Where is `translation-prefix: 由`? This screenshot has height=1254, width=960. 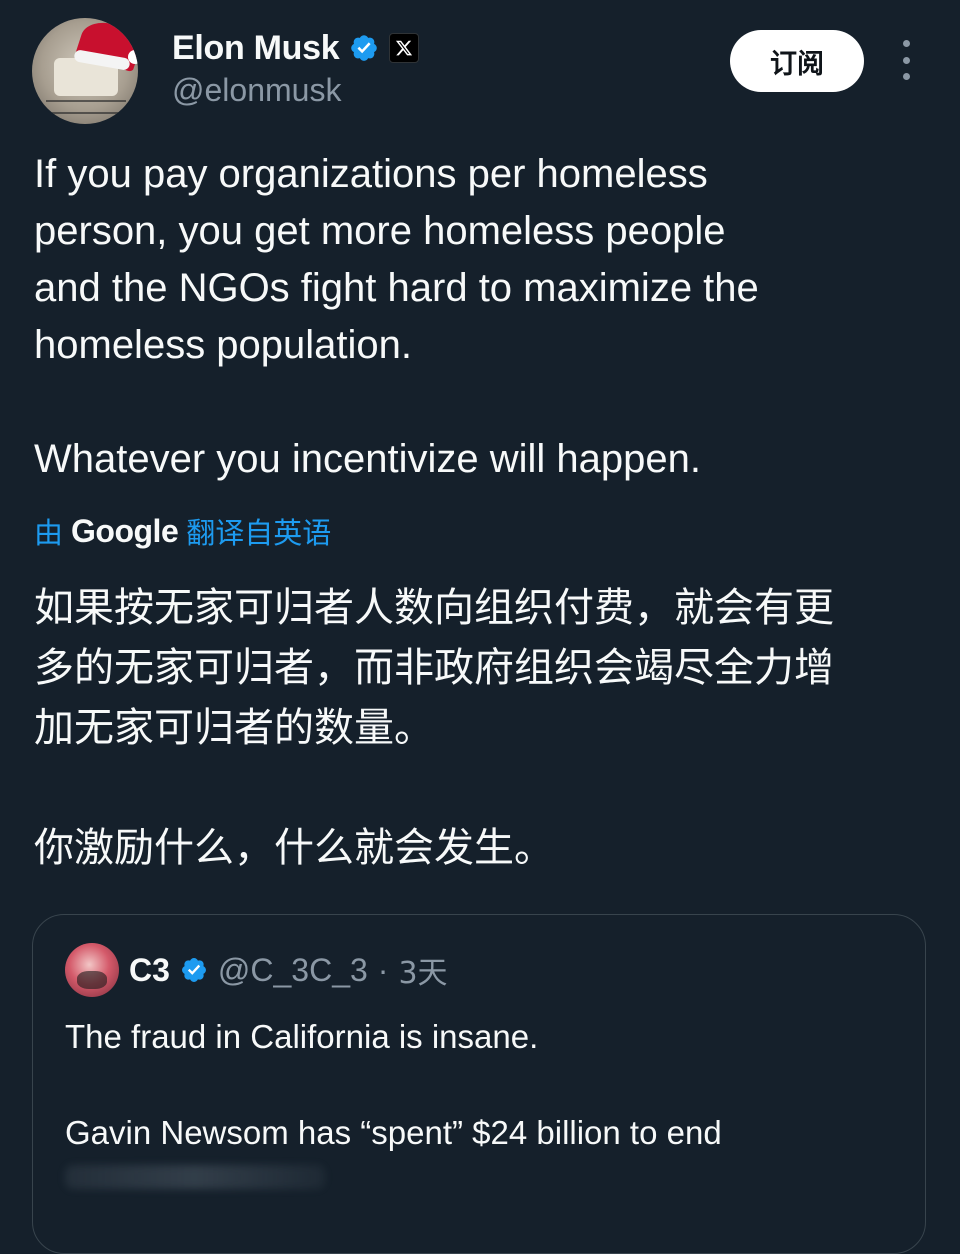 translation-prefix: 由 is located at coordinates (49, 533).